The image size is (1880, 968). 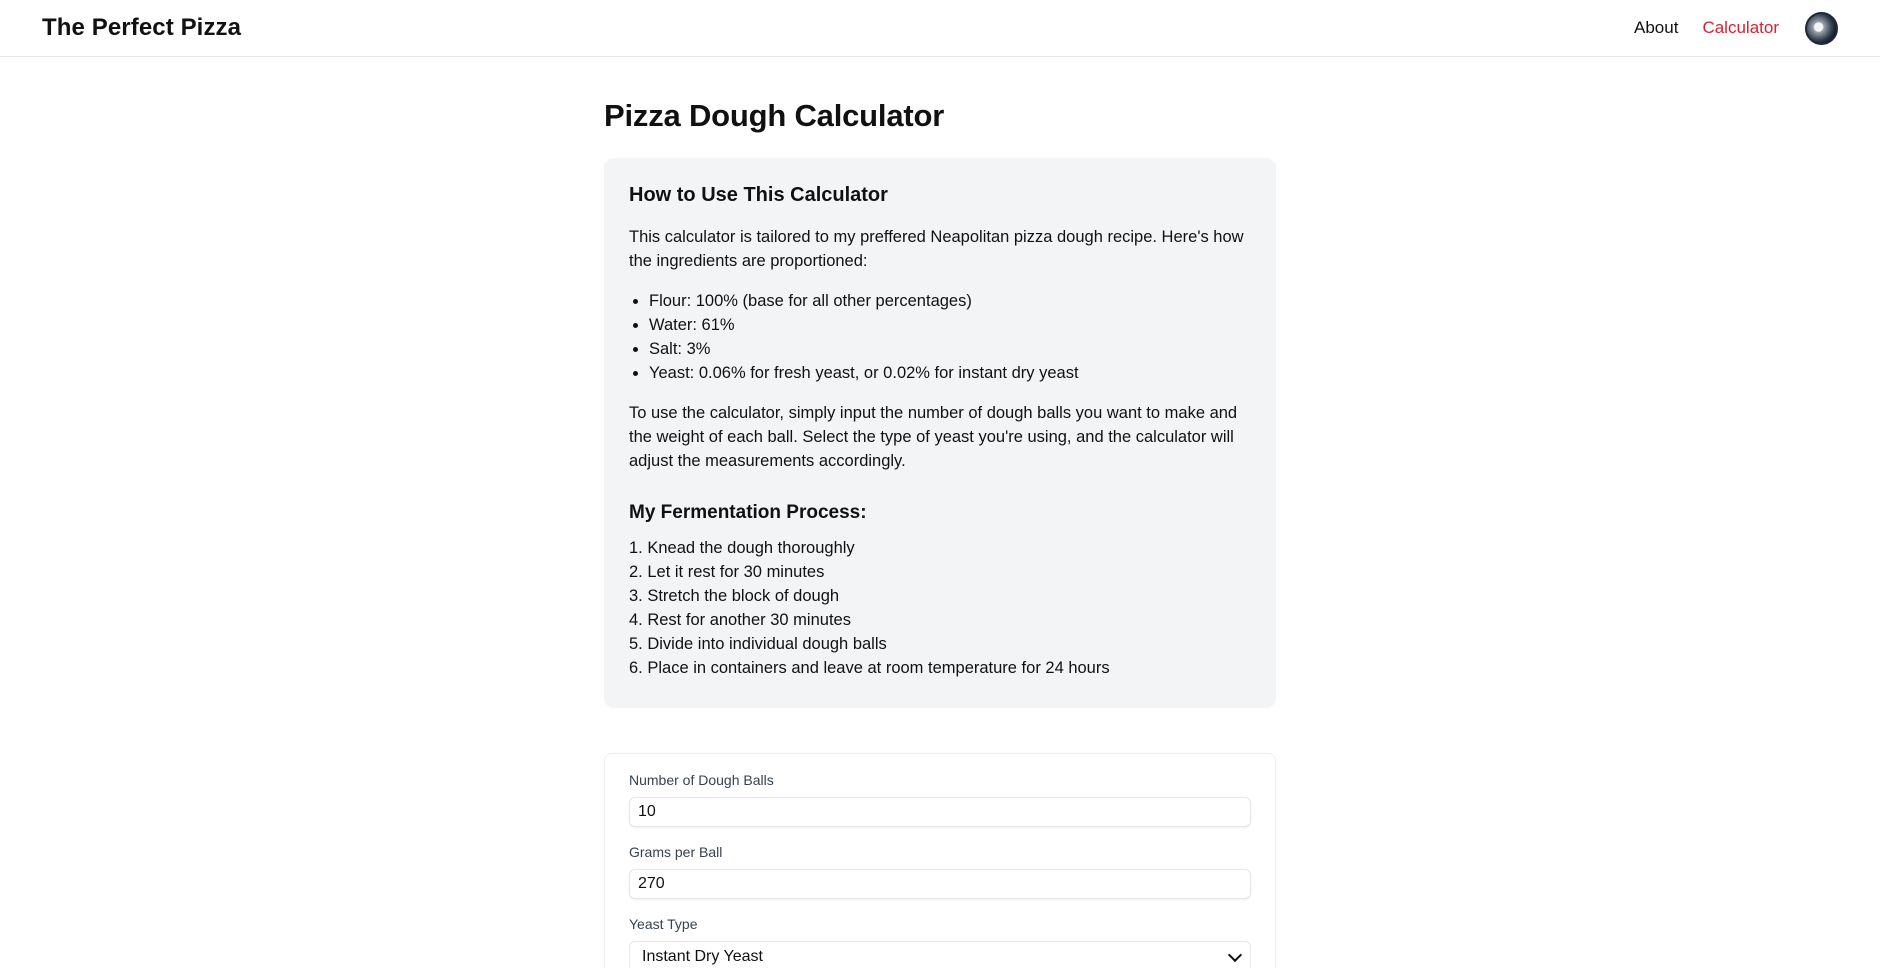 What do you see at coordinates (774, 115) in the screenshot?
I see `page-title: Pizza Dough Calculator` at bounding box center [774, 115].